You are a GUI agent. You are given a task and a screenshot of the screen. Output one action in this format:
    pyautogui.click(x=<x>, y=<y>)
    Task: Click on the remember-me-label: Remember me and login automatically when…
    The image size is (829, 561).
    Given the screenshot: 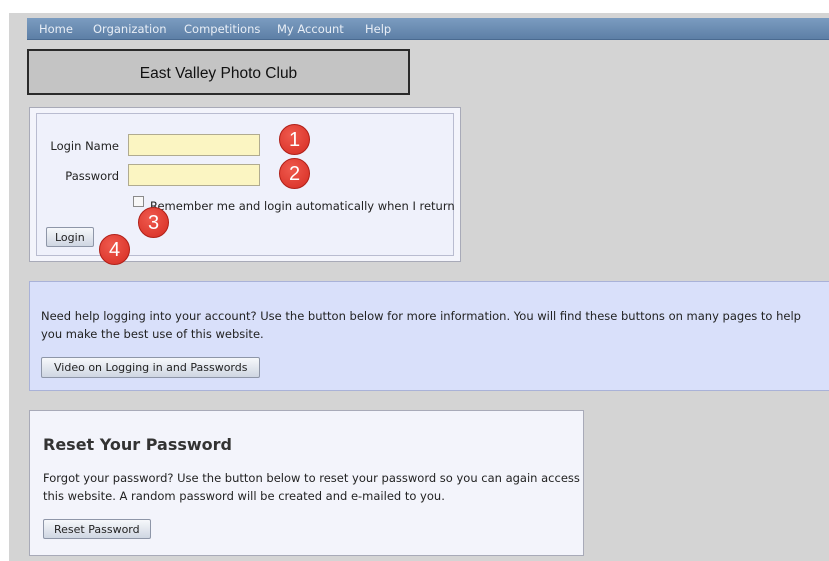 What is the action you would take?
    pyautogui.click(x=302, y=206)
    